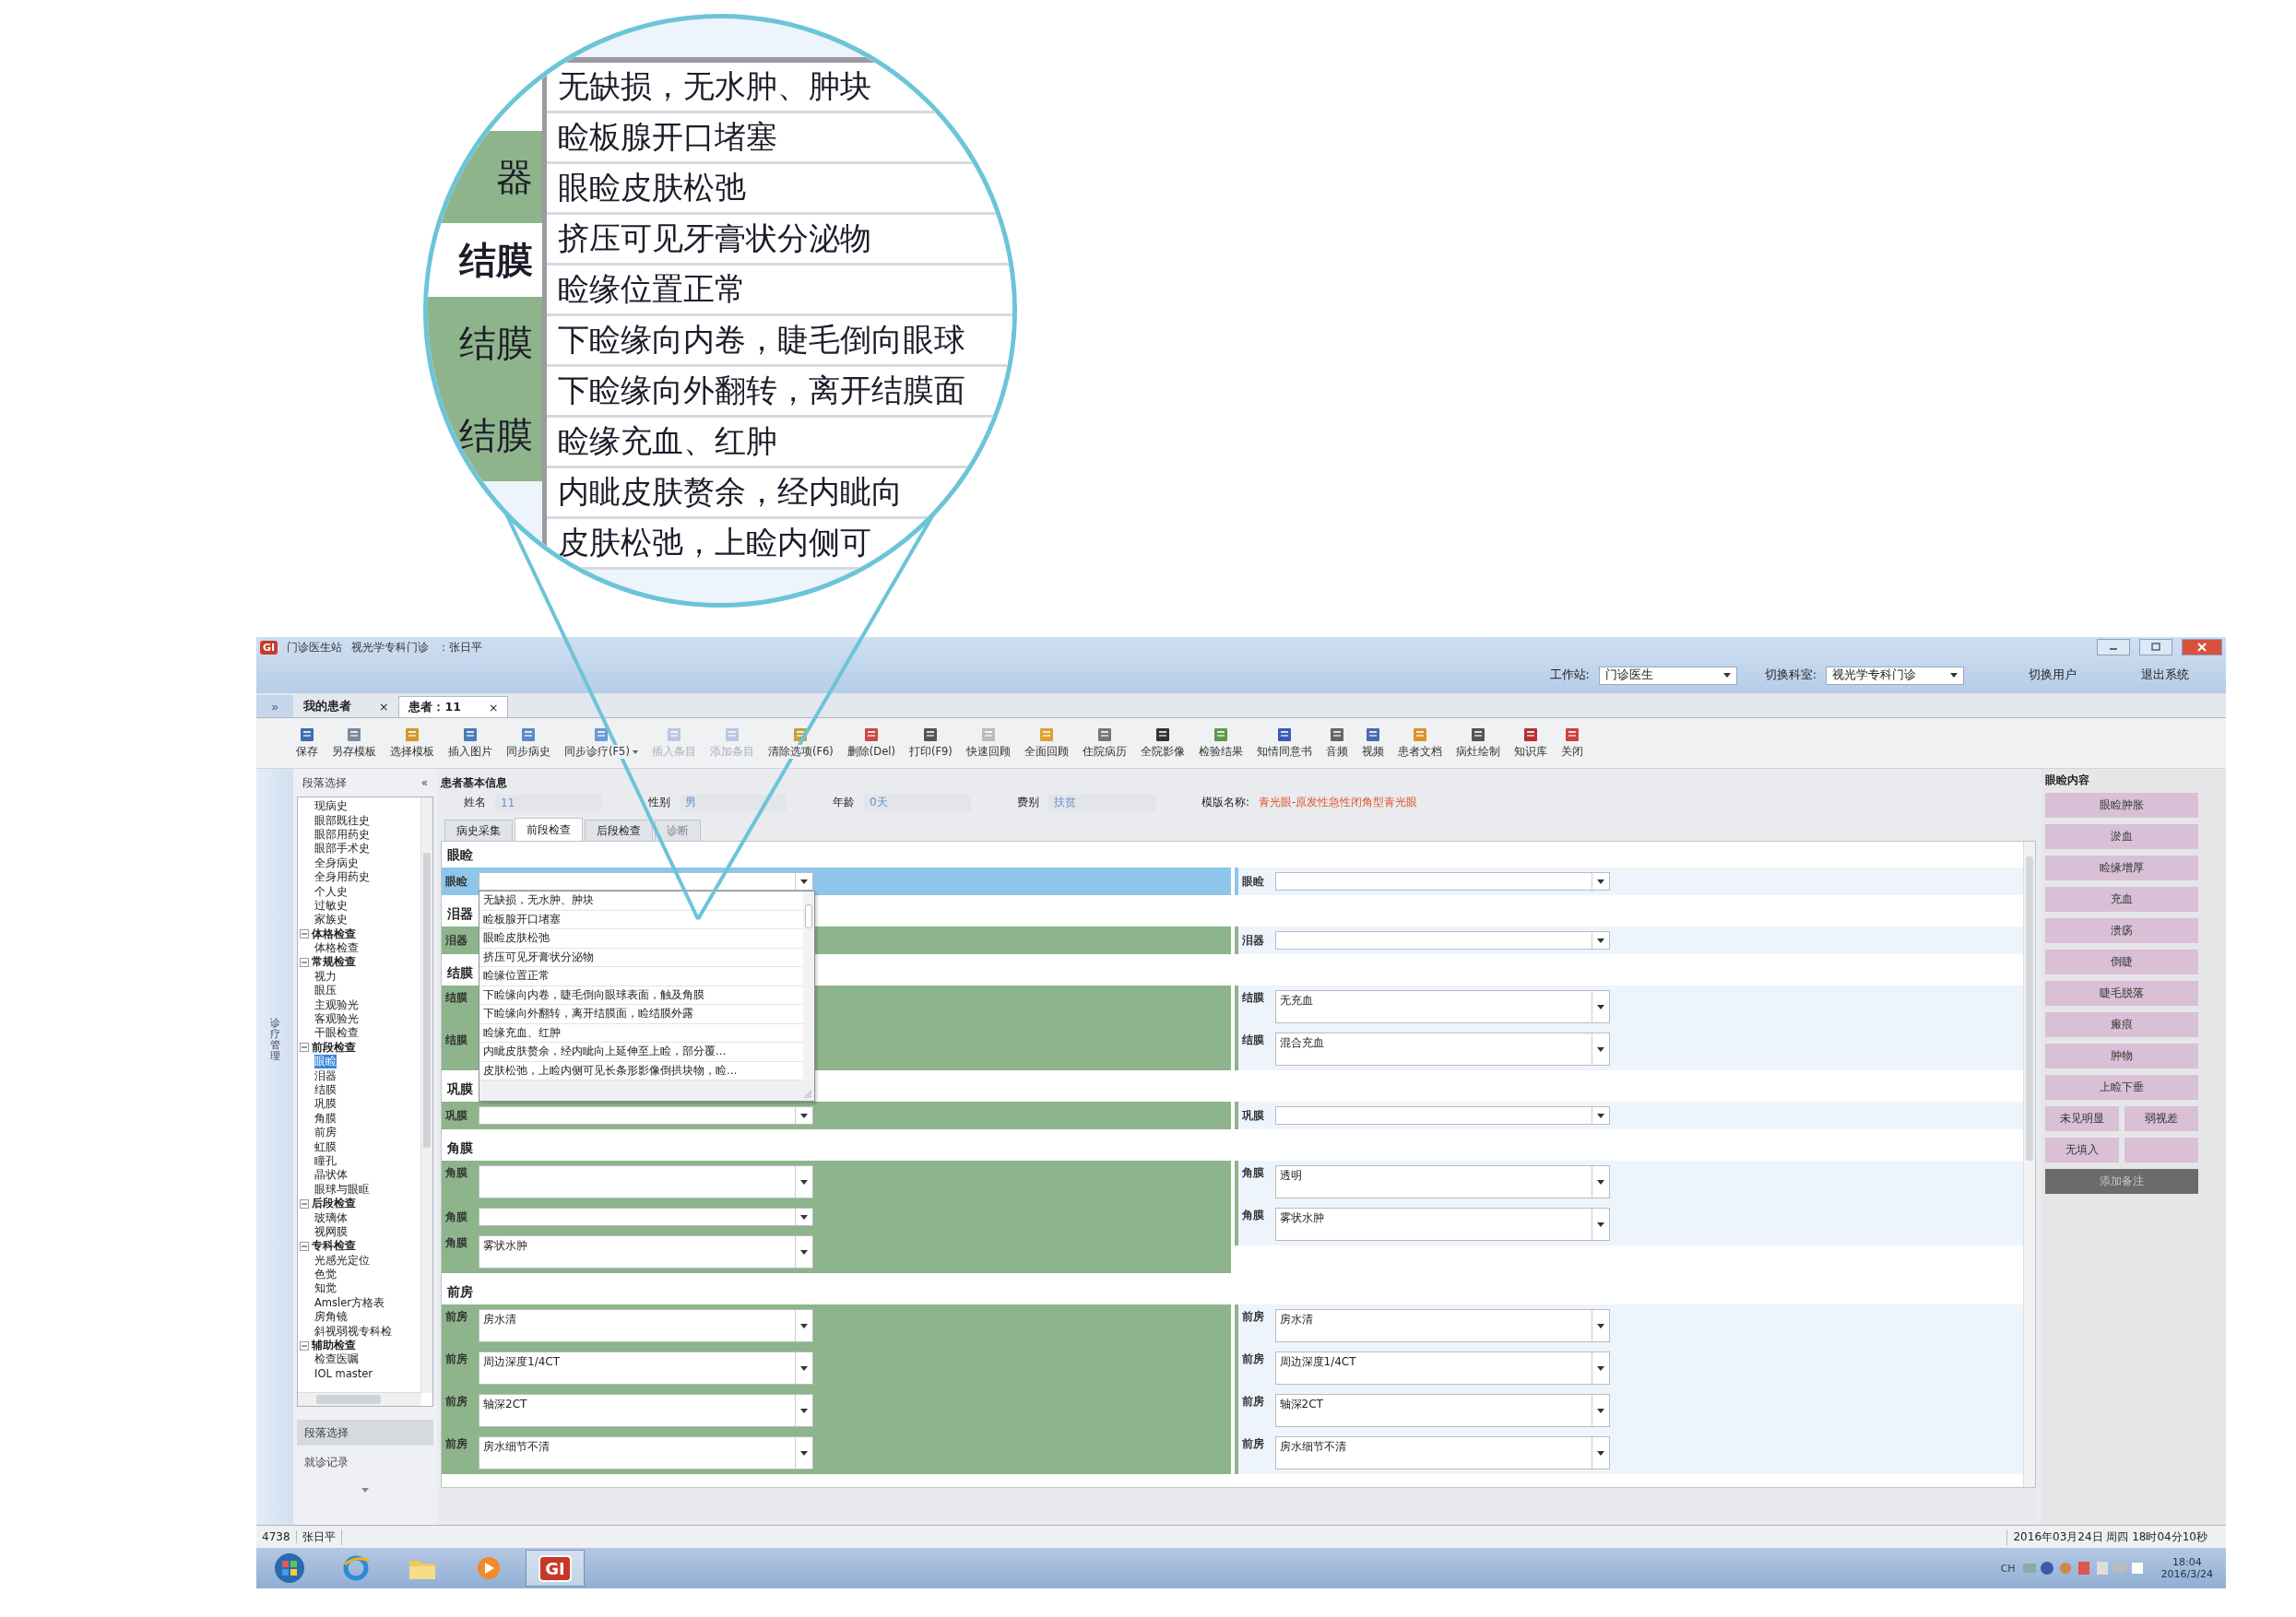 This screenshot has width=2296, height=1617. What do you see at coordinates (424, 782) in the screenshot?
I see `collapse-button: «` at bounding box center [424, 782].